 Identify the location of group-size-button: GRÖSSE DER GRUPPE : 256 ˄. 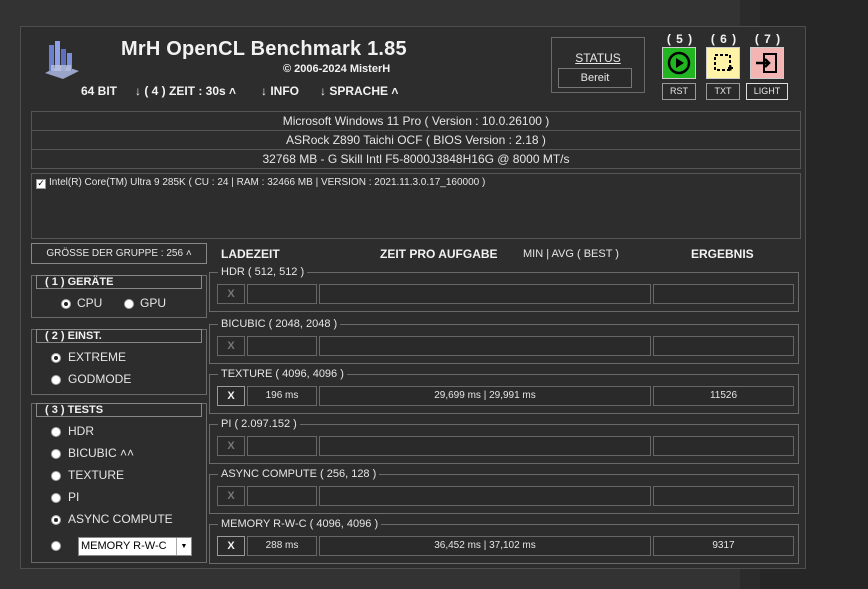
(119, 253).